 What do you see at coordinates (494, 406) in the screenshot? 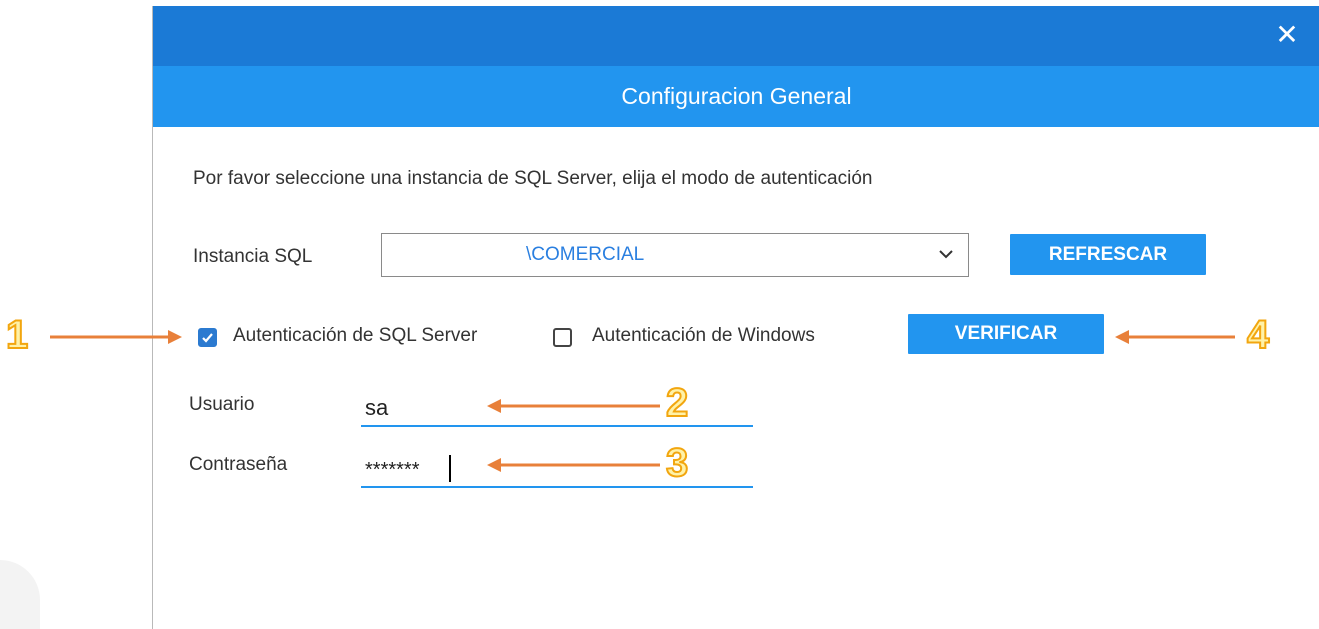
I see `arrow-2-head` at bounding box center [494, 406].